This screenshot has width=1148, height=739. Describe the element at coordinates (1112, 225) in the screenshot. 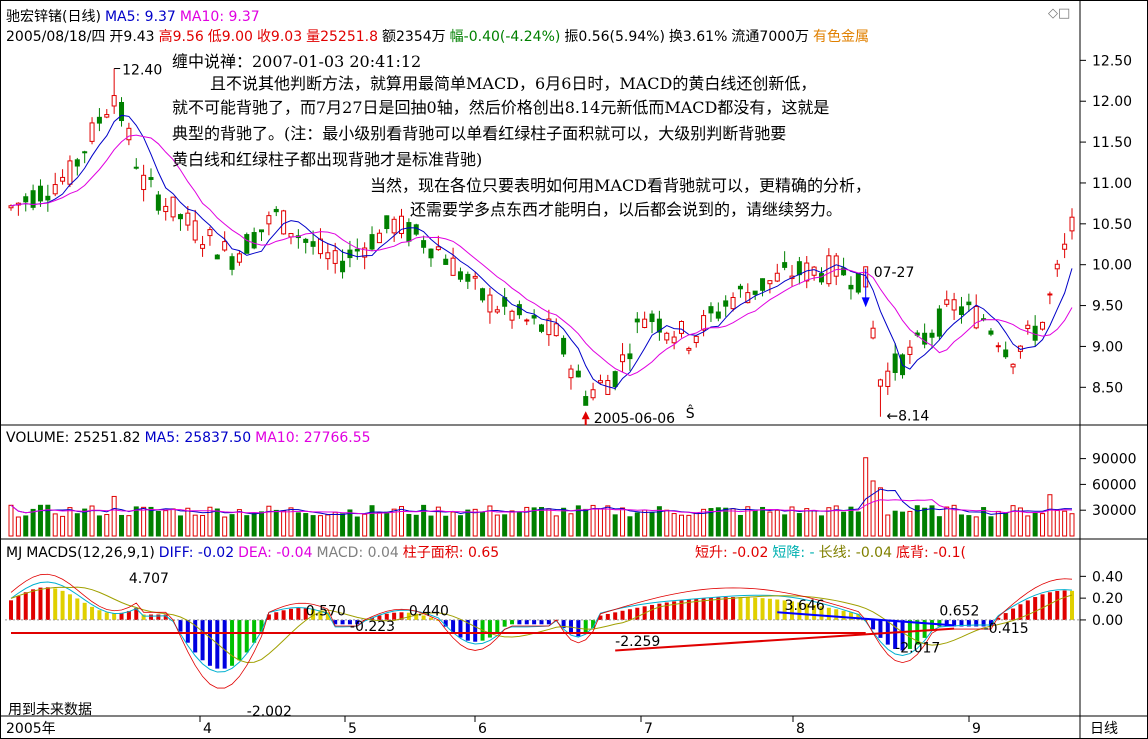

I see `price-ytick-label: 10.50` at that location.